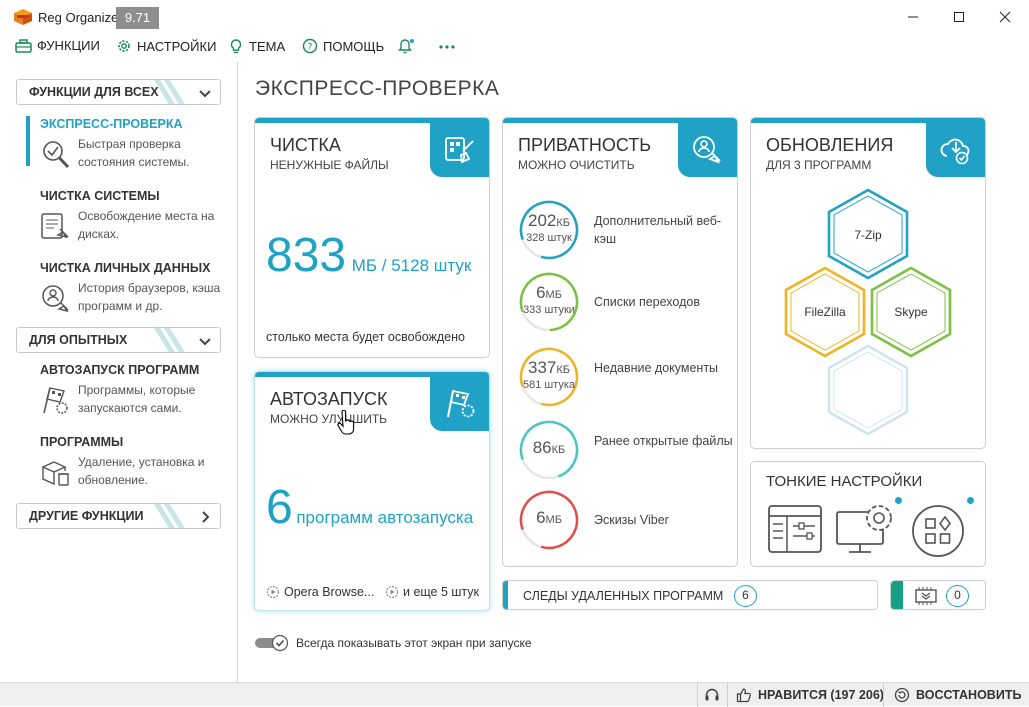 The height and width of the screenshot is (707, 1029). Describe the element at coordinates (658, 230) in the screenshot. I see `privacy-label: Дополнительный веб-кэш` at that location.